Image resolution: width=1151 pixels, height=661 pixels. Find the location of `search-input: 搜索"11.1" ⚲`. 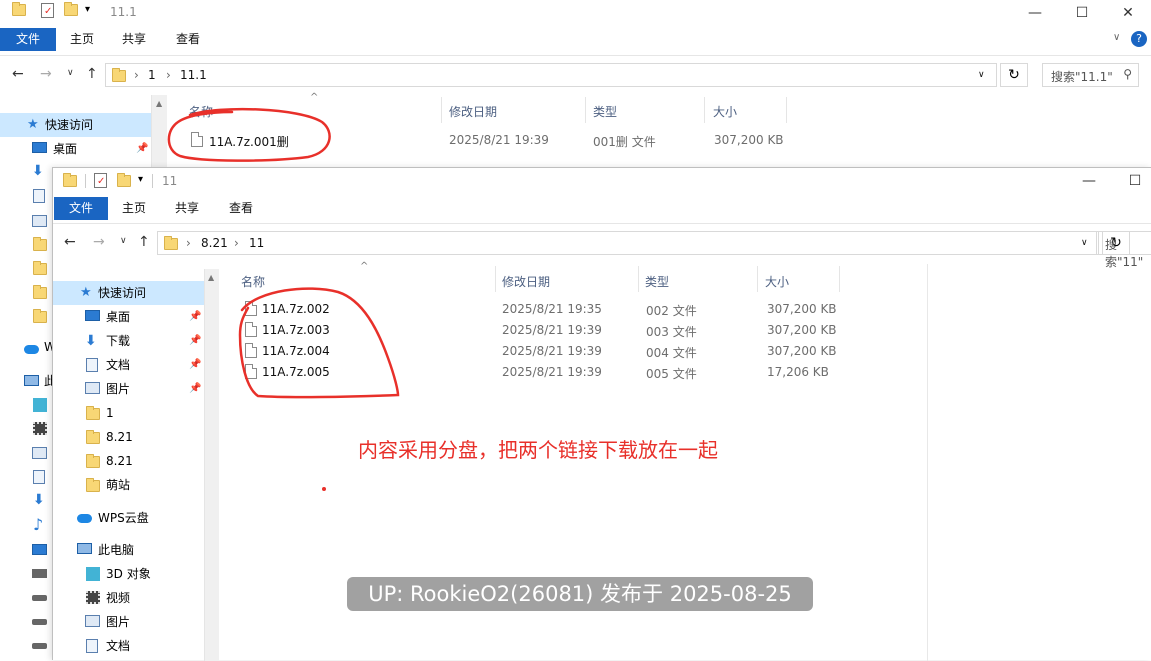

search-input: 搜索"11.1" ⚲ is located at coordinates (1090, 75).